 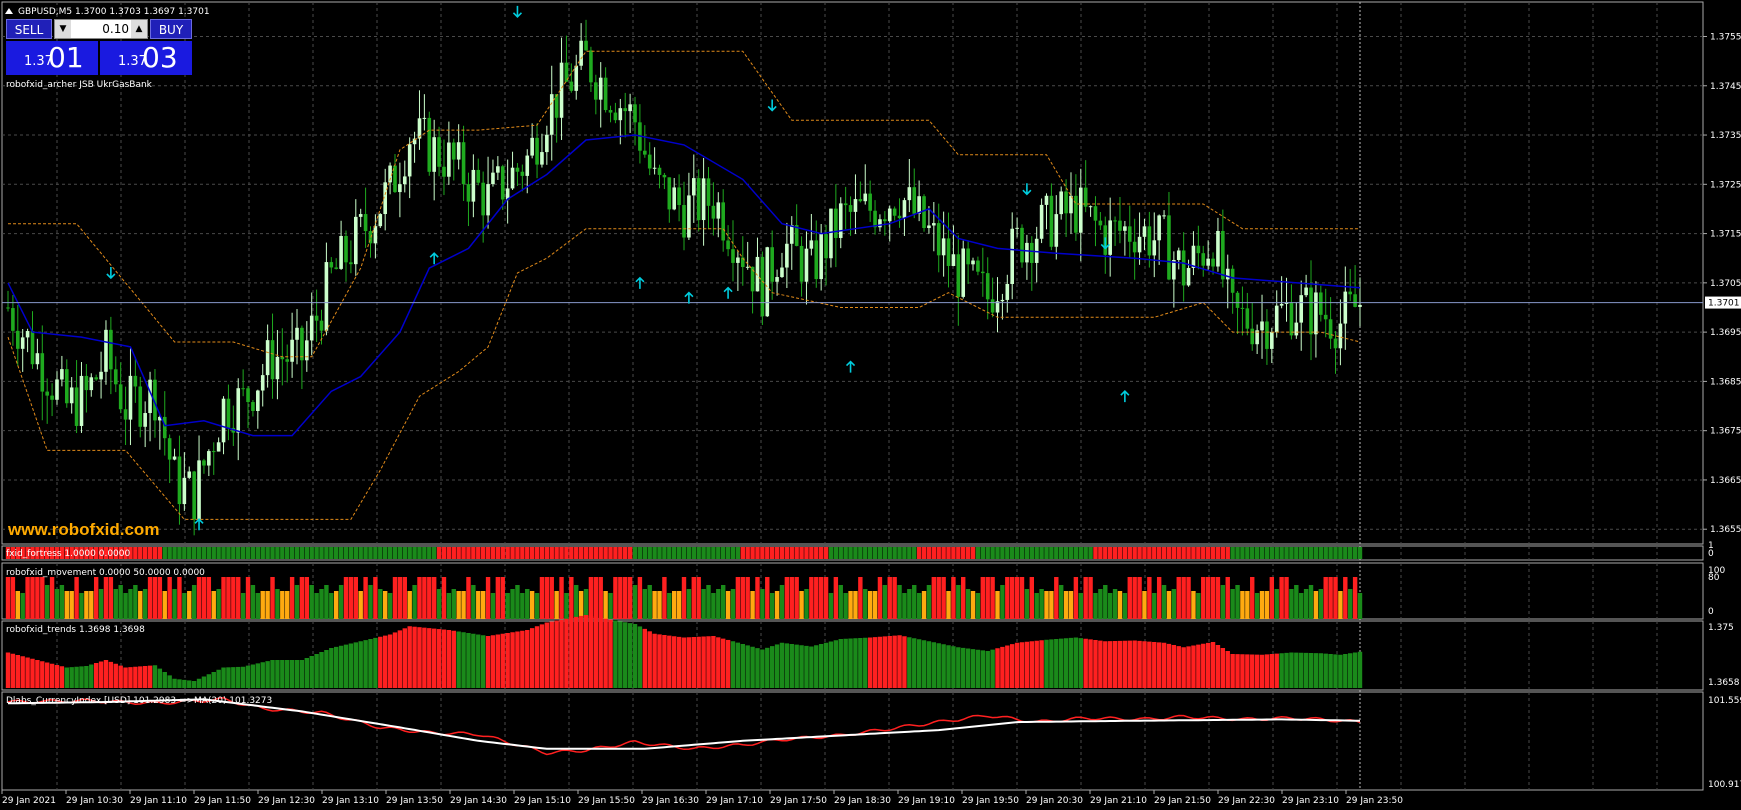 I want to click on sell-button: SELL, so click(x=29, y=29).